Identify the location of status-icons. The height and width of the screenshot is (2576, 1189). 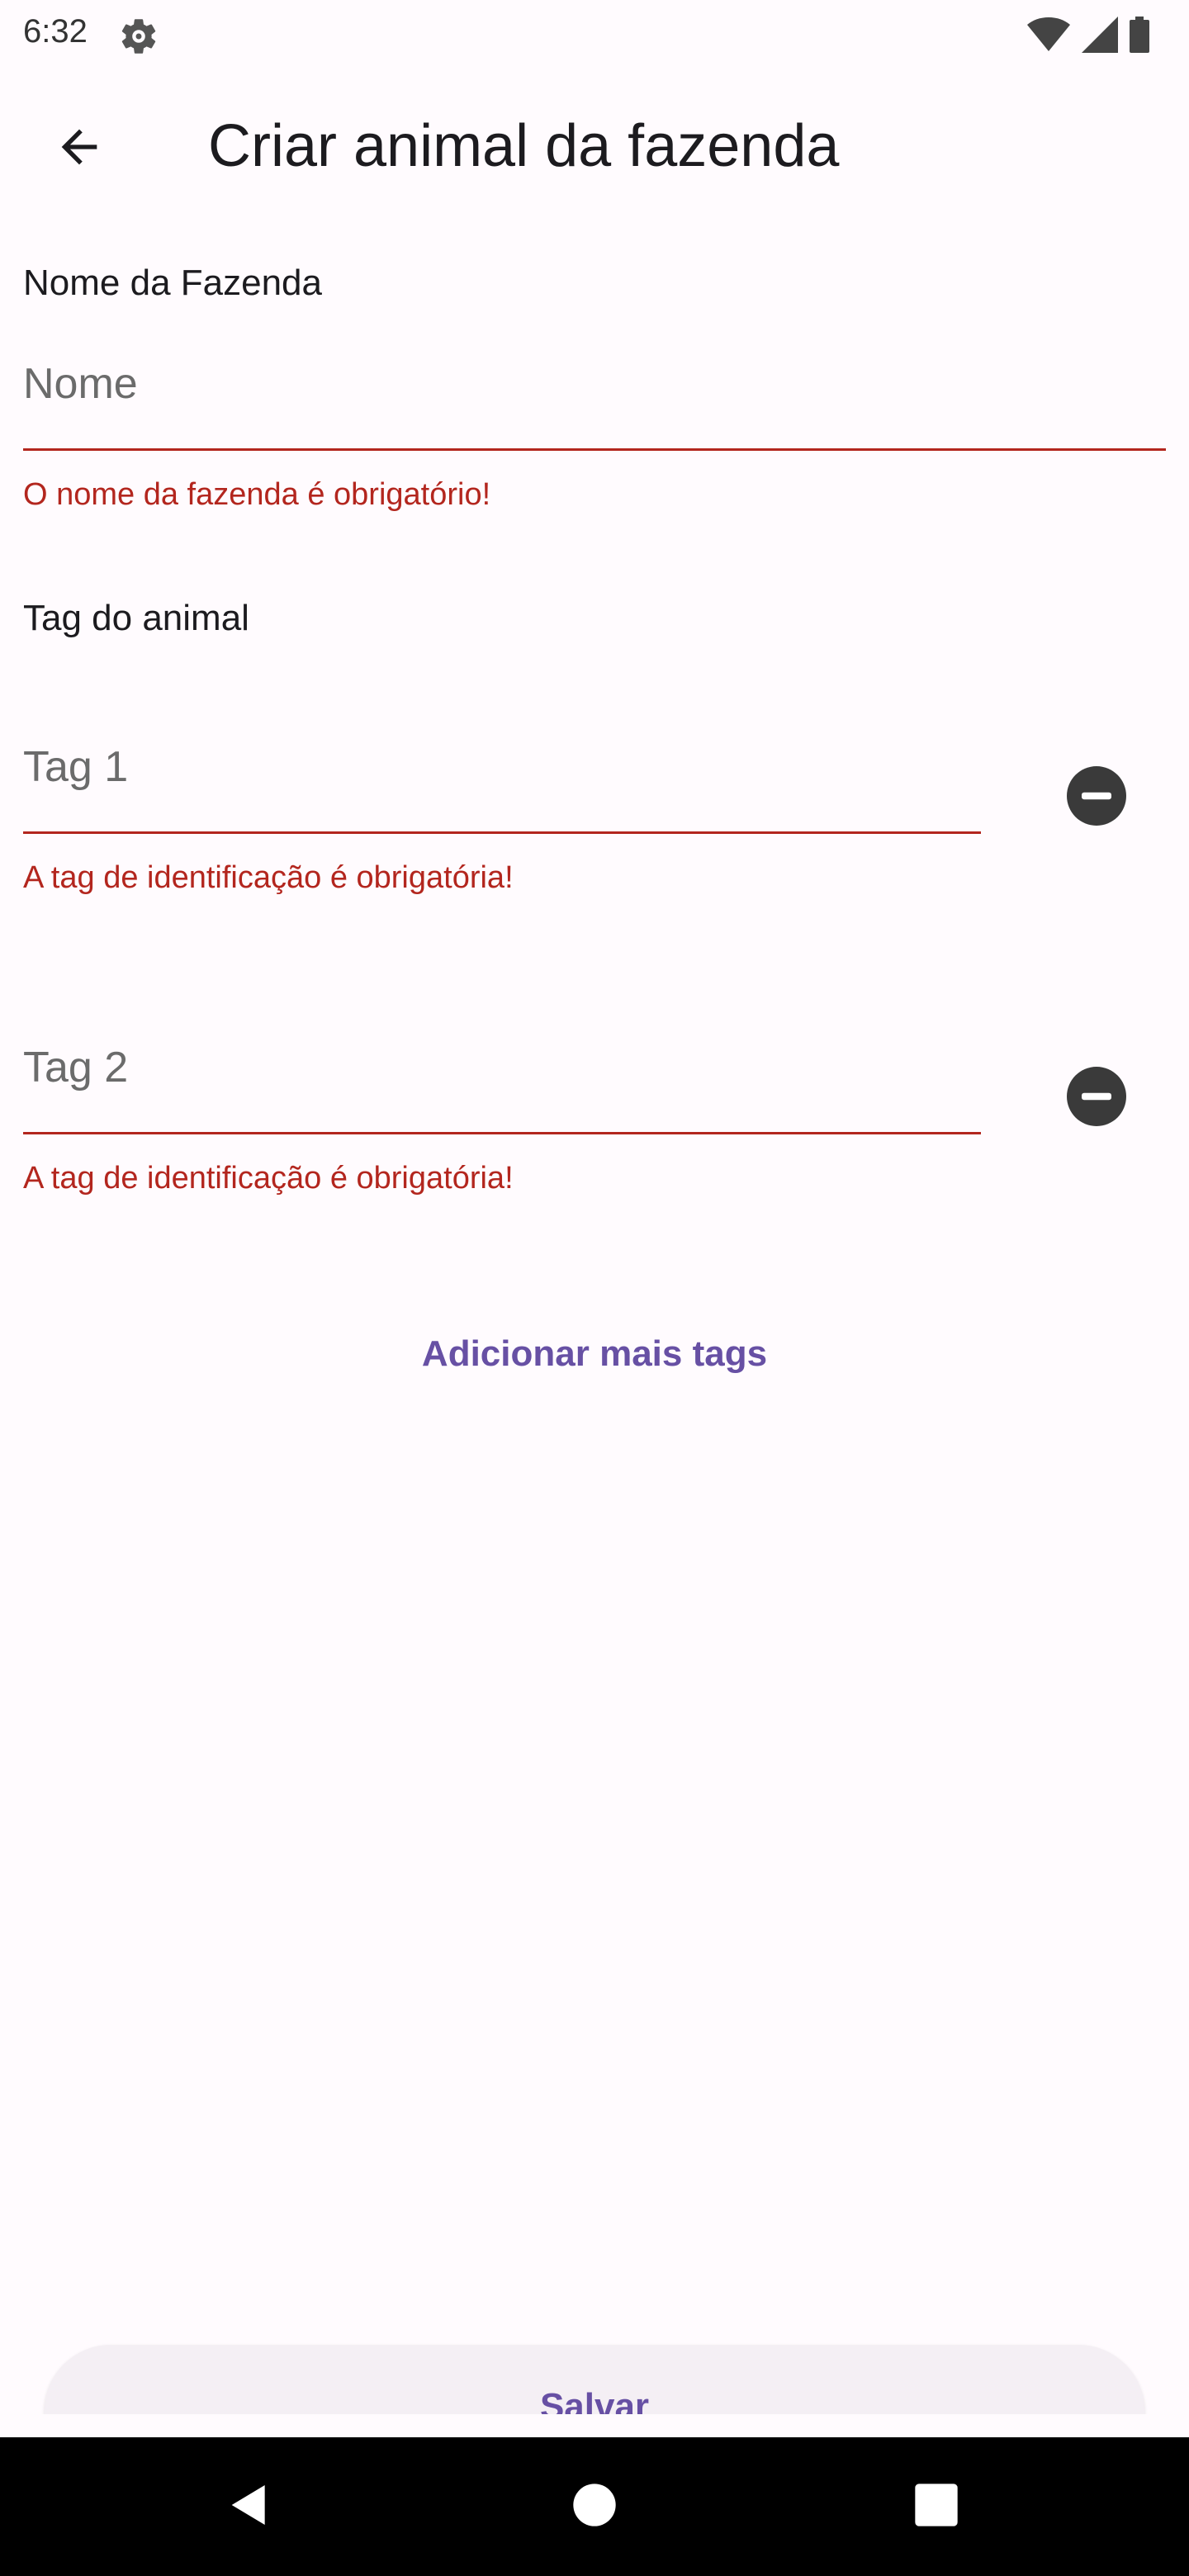
(1088, 36).